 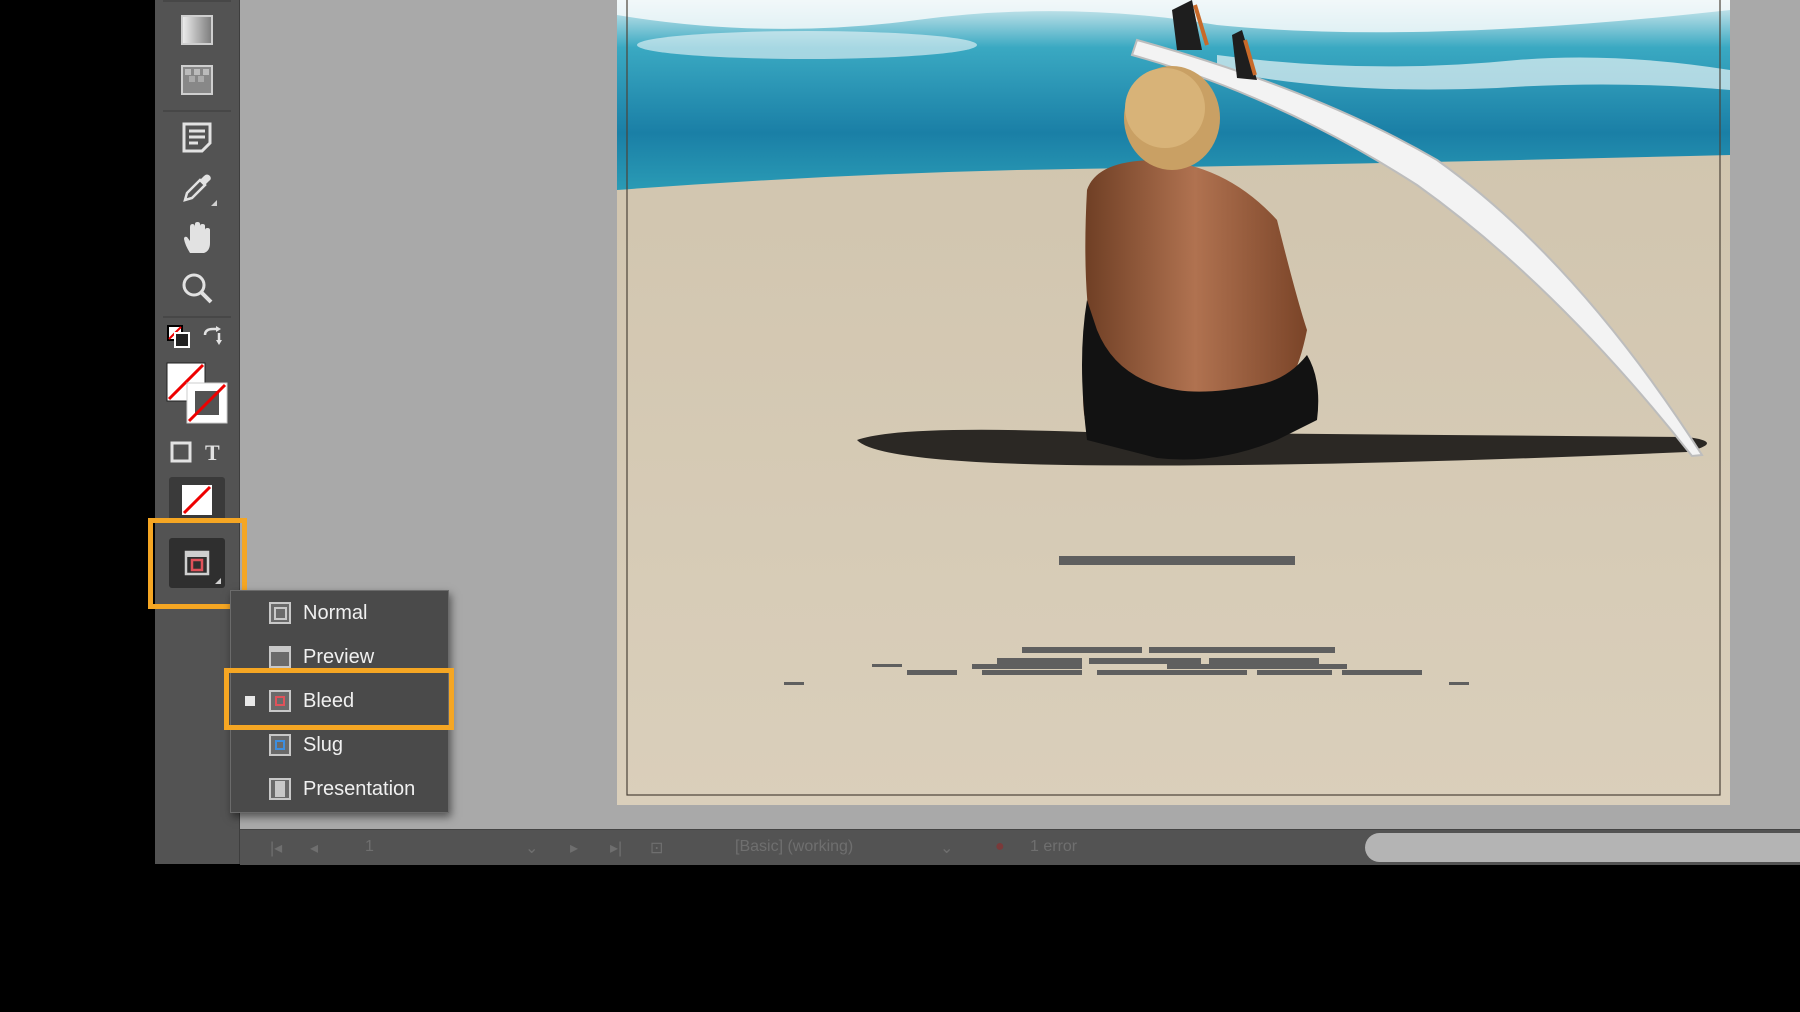 What do you see at coordinates (339, 699) in the screenshot?
I see `bleed-item-highlight` at bounding box center [339, 699].